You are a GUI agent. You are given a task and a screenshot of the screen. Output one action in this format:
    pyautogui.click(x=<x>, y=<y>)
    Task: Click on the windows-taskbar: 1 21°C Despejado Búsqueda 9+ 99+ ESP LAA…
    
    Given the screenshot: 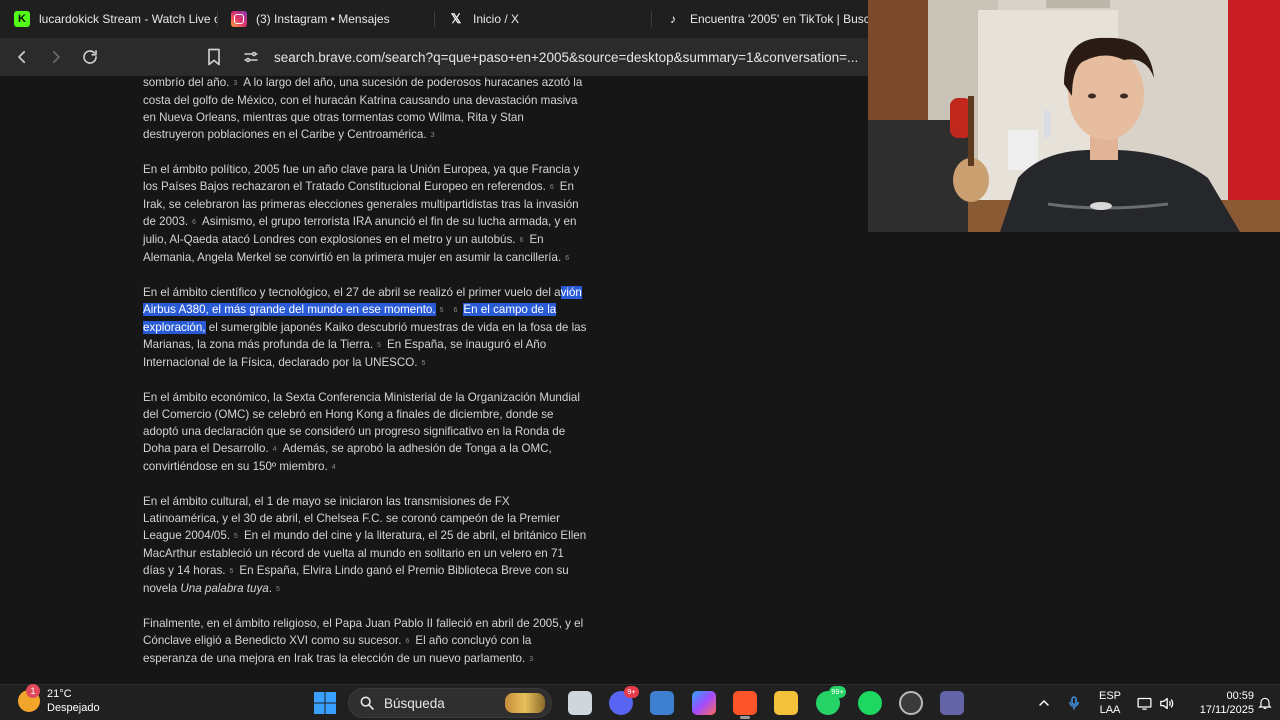 What is the action you would take?
    pyautogui.click(x=640, y=702)
    